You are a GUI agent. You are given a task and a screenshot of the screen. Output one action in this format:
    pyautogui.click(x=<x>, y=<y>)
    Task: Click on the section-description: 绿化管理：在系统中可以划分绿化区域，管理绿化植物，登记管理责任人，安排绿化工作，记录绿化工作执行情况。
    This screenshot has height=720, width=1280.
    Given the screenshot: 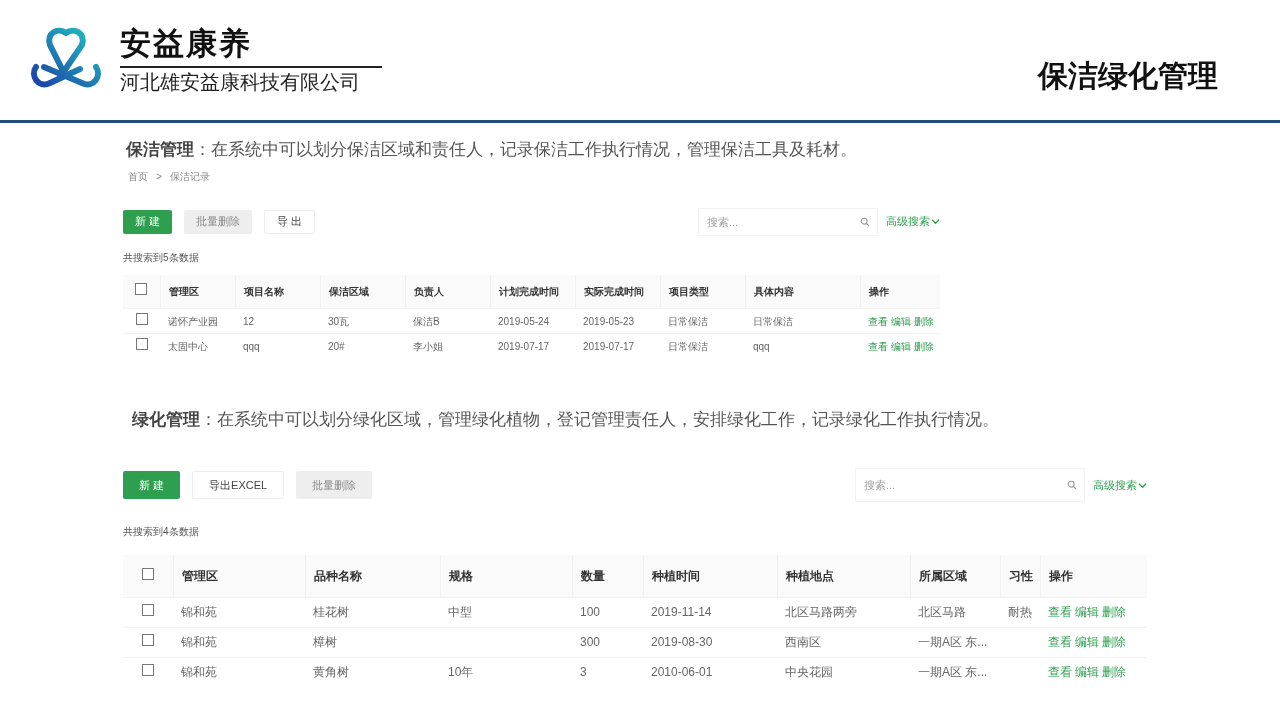 What is the action you would take?
    pyautogui.click(x=565, y=419)
    